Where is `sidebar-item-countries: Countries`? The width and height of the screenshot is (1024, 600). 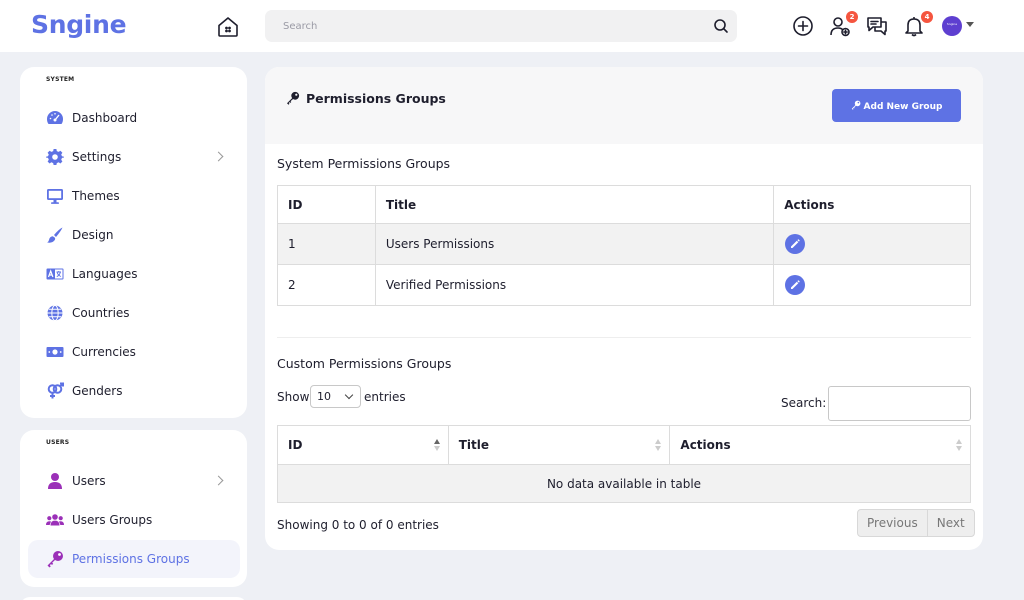
sidebar-item-countries: Countries is located at coordinates (134, 313).